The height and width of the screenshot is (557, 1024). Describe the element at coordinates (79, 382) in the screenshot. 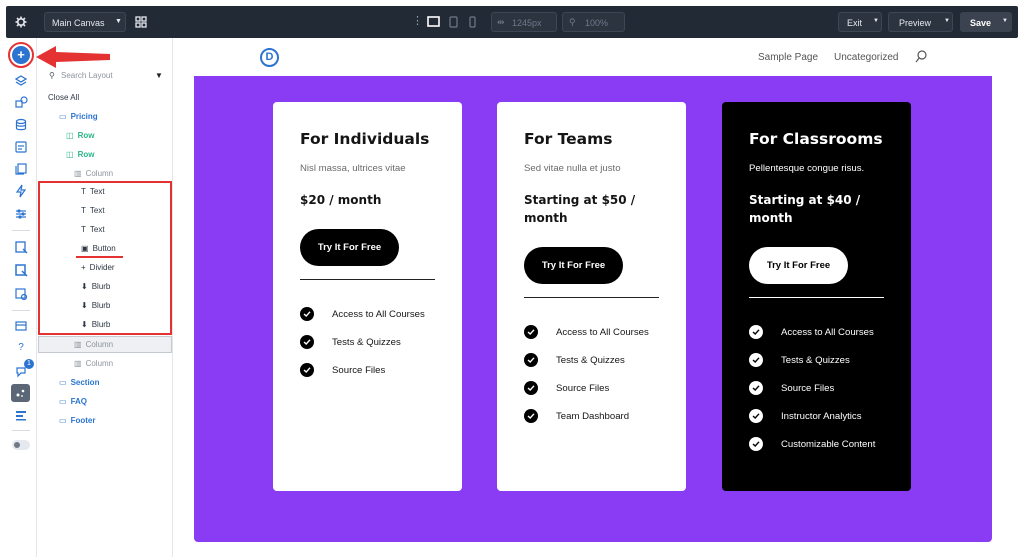

I see `layer-item-section: ▭ Section` at that location.